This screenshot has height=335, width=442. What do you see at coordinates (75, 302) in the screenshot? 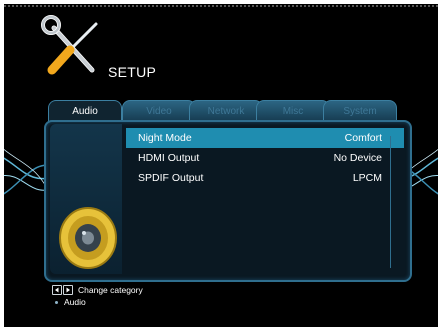
I see `current-category-label: Audio` at bounding box center [75, 302].